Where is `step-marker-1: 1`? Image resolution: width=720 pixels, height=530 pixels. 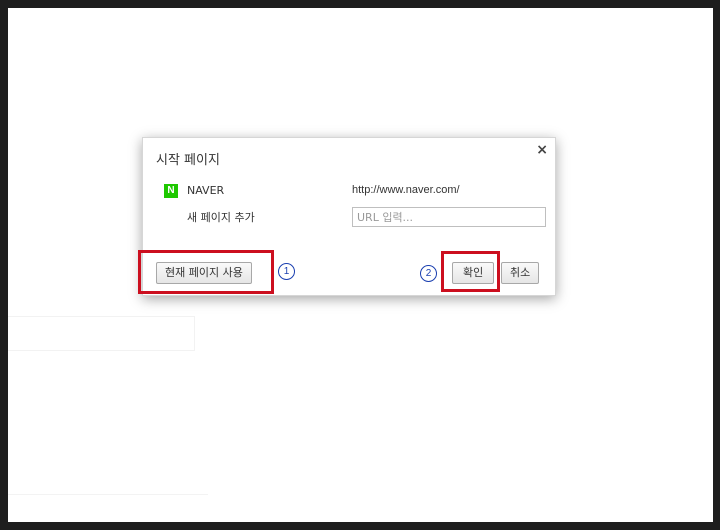
step-marker-1: 1 is located at coordinates (286, 271).